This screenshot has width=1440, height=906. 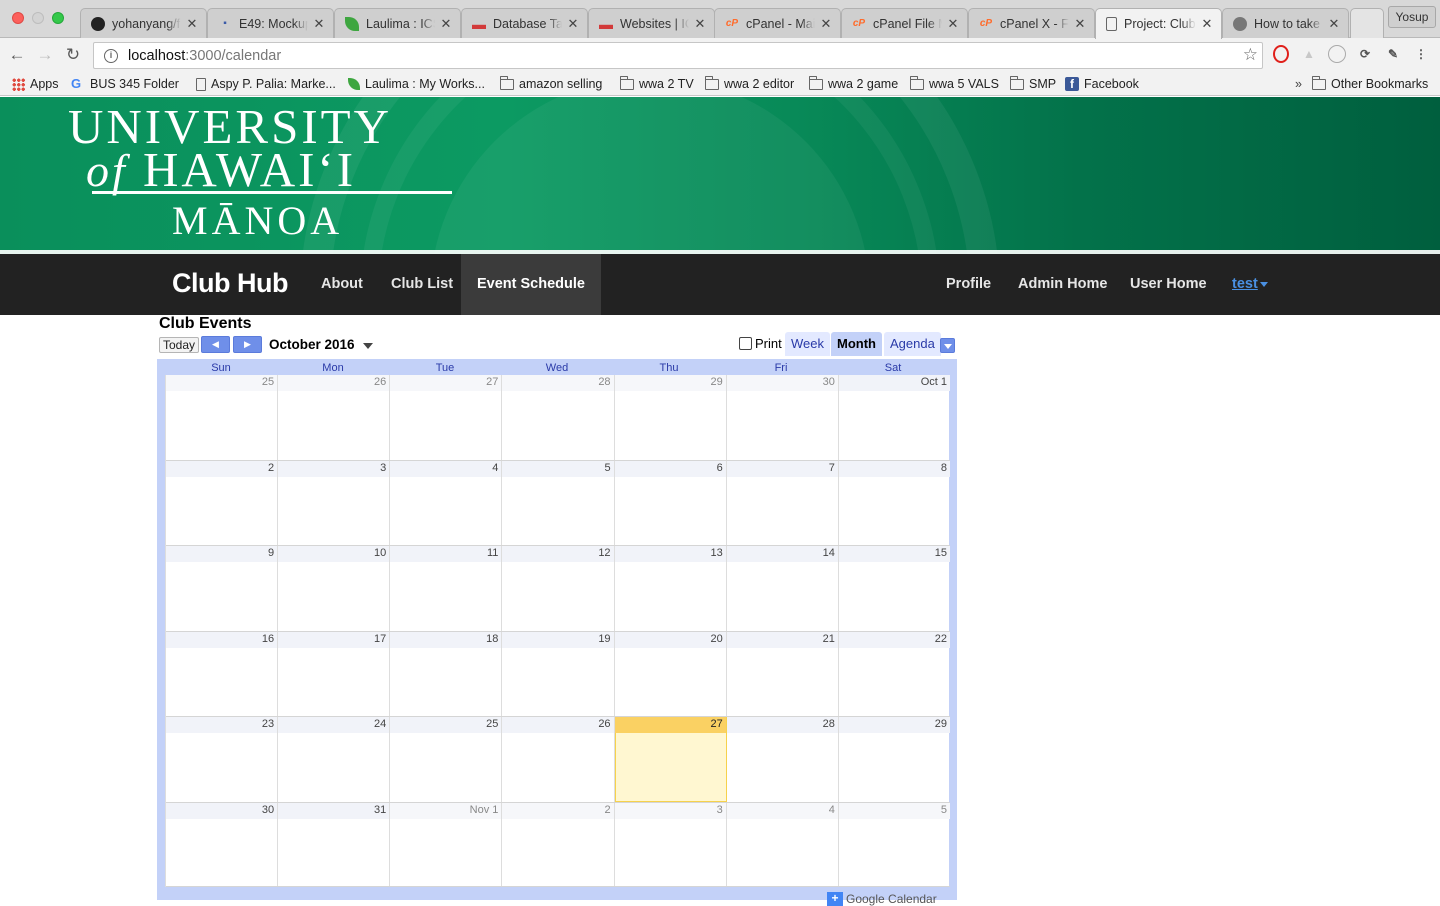 I want to click on globe-extension-icon, so click(x=1337, y=54).